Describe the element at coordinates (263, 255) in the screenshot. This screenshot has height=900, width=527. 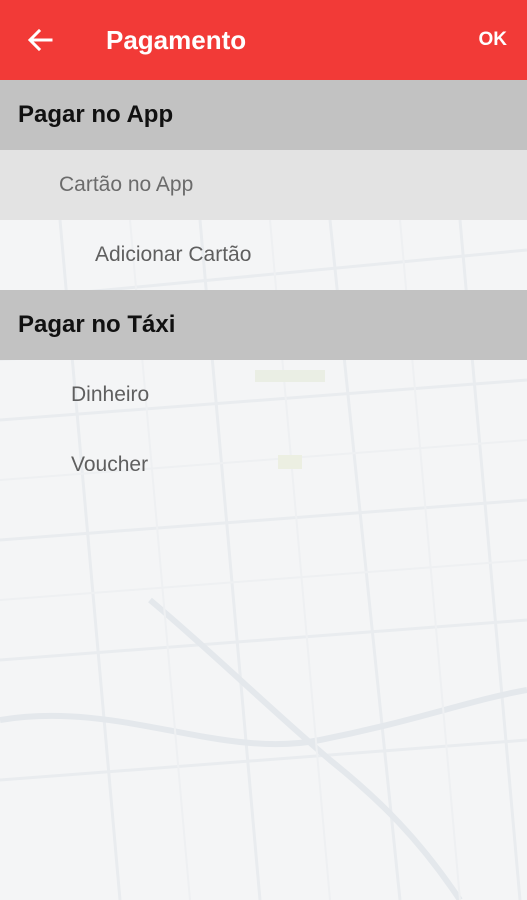
I see `add-card-item: Adicionar Cartão` at that location.